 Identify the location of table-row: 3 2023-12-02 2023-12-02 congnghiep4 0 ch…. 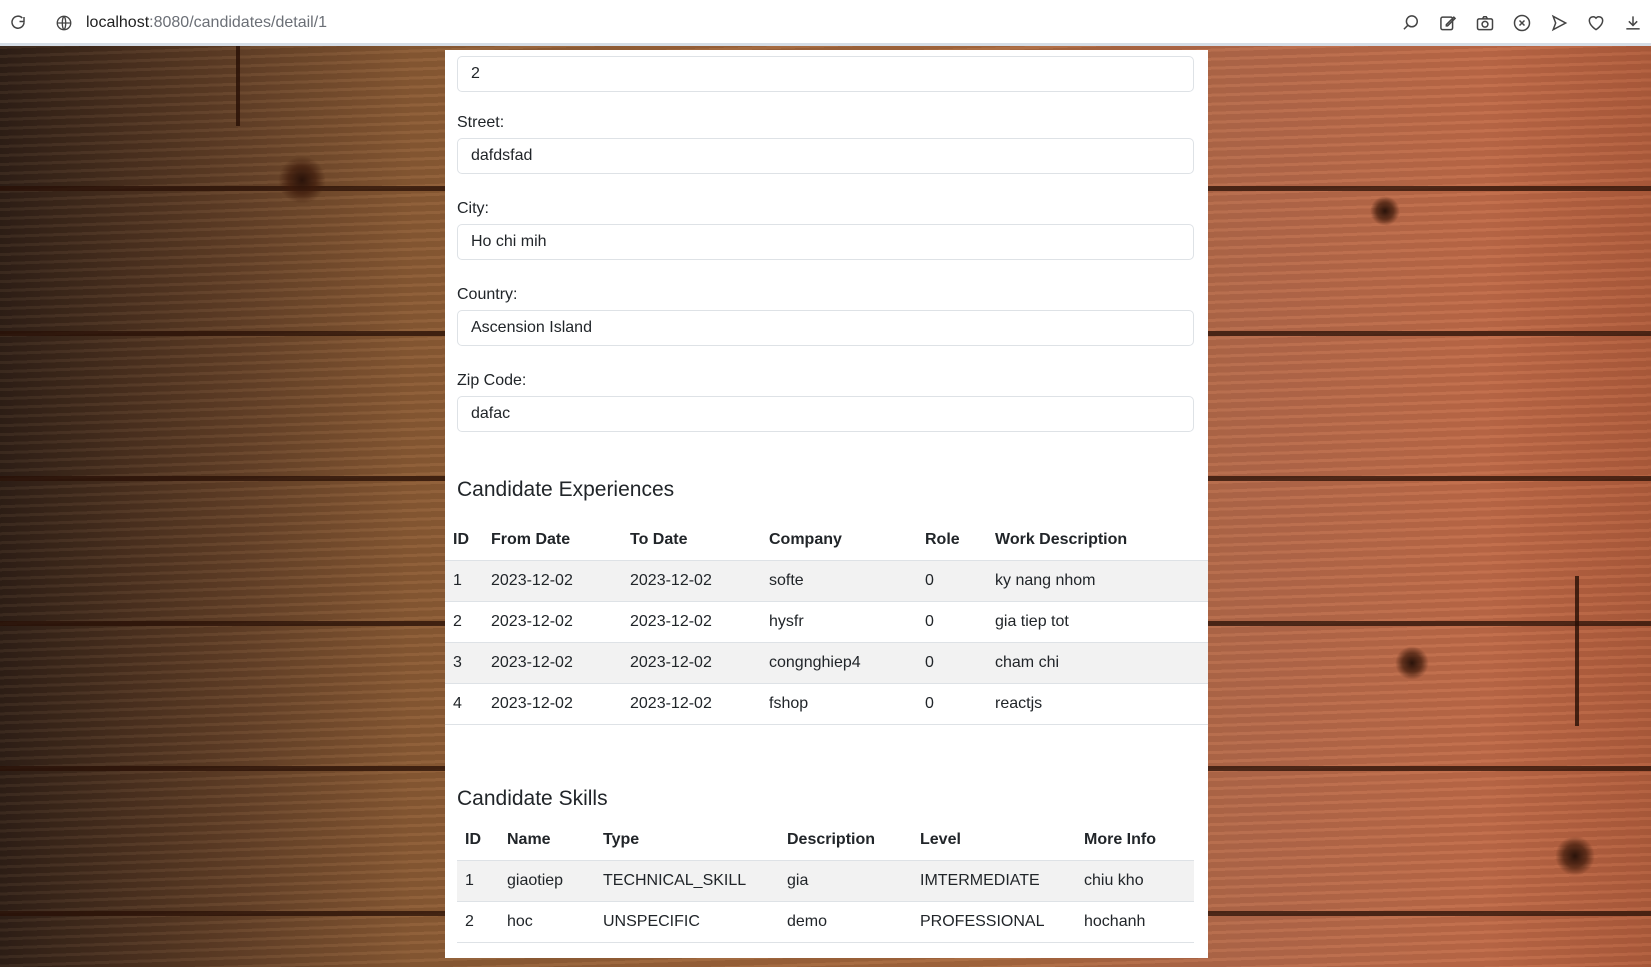
(826, 663).